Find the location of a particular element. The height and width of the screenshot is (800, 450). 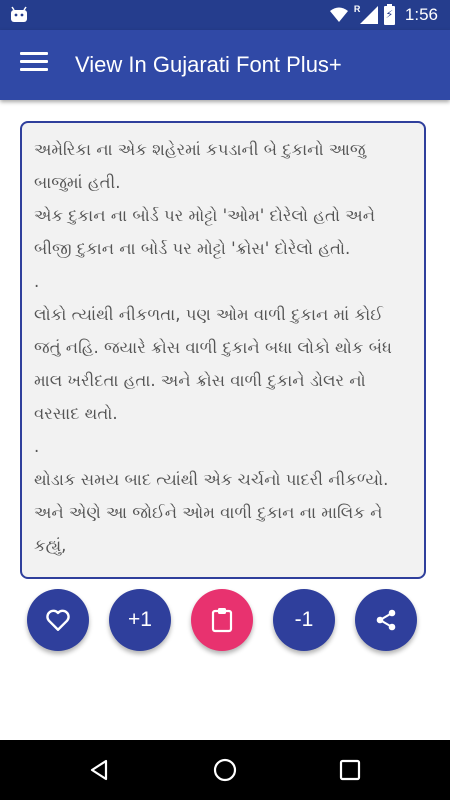

recents-icon is located at coordinates (350, 770).